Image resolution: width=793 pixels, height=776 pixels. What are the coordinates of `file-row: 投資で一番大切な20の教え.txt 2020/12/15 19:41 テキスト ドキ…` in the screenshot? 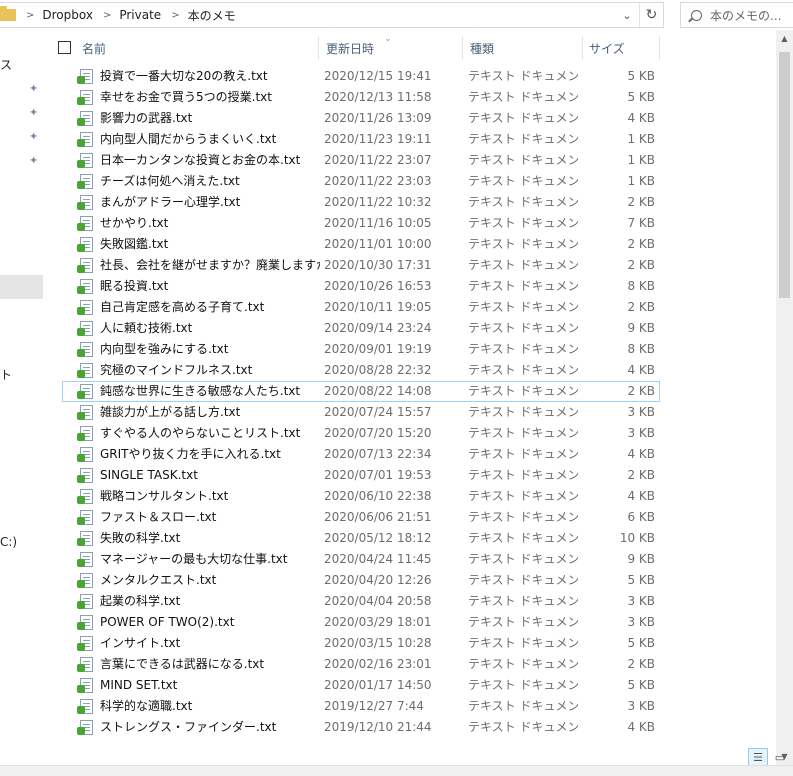 It's located at (361, 76).